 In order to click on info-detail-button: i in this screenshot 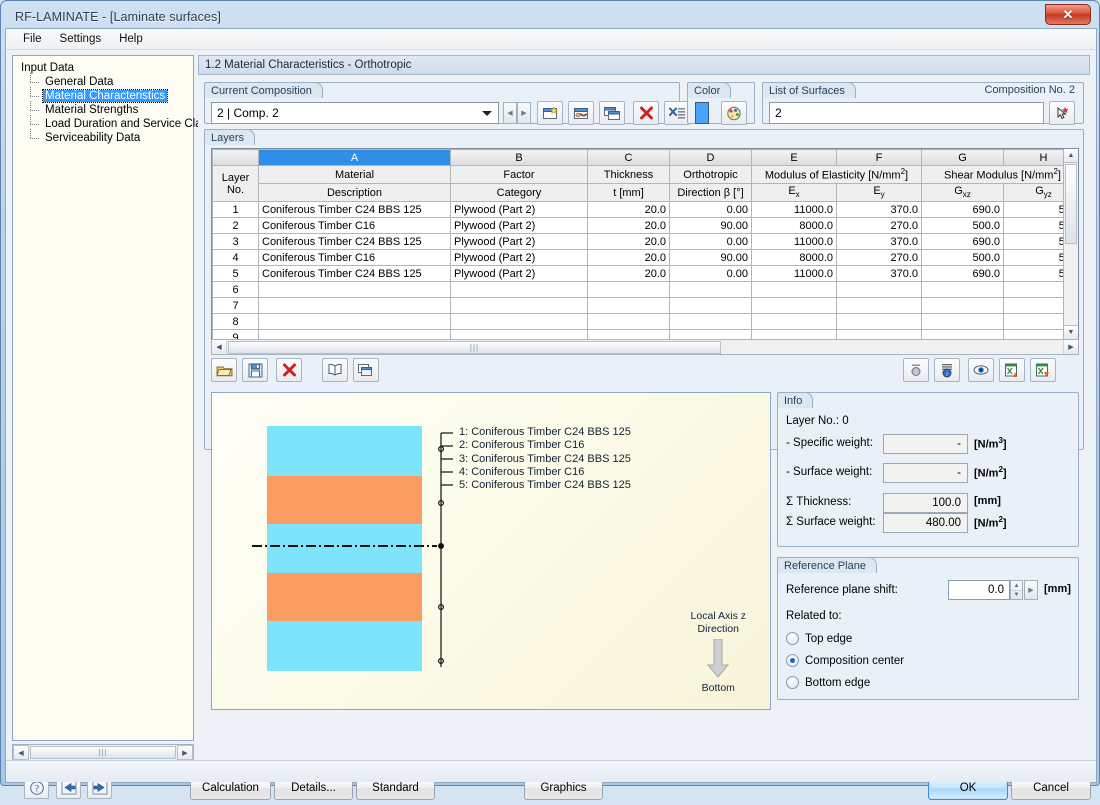, I will do `click(947, 370)`.